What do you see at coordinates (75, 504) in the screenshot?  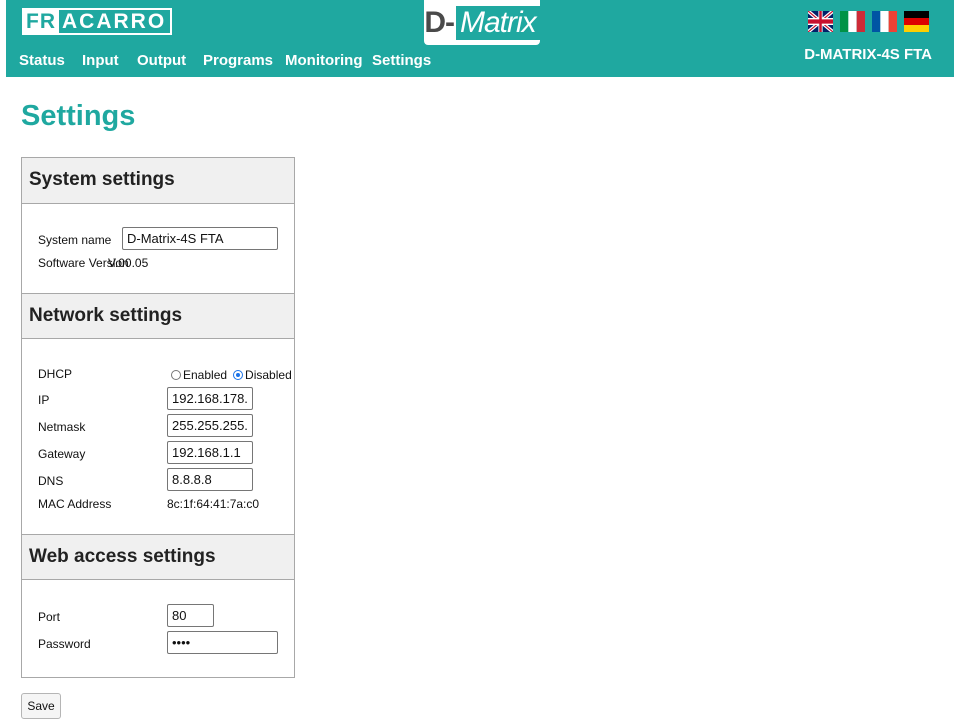 I see `mac-address-label: MAC Address` at bounding box center [75, 504].